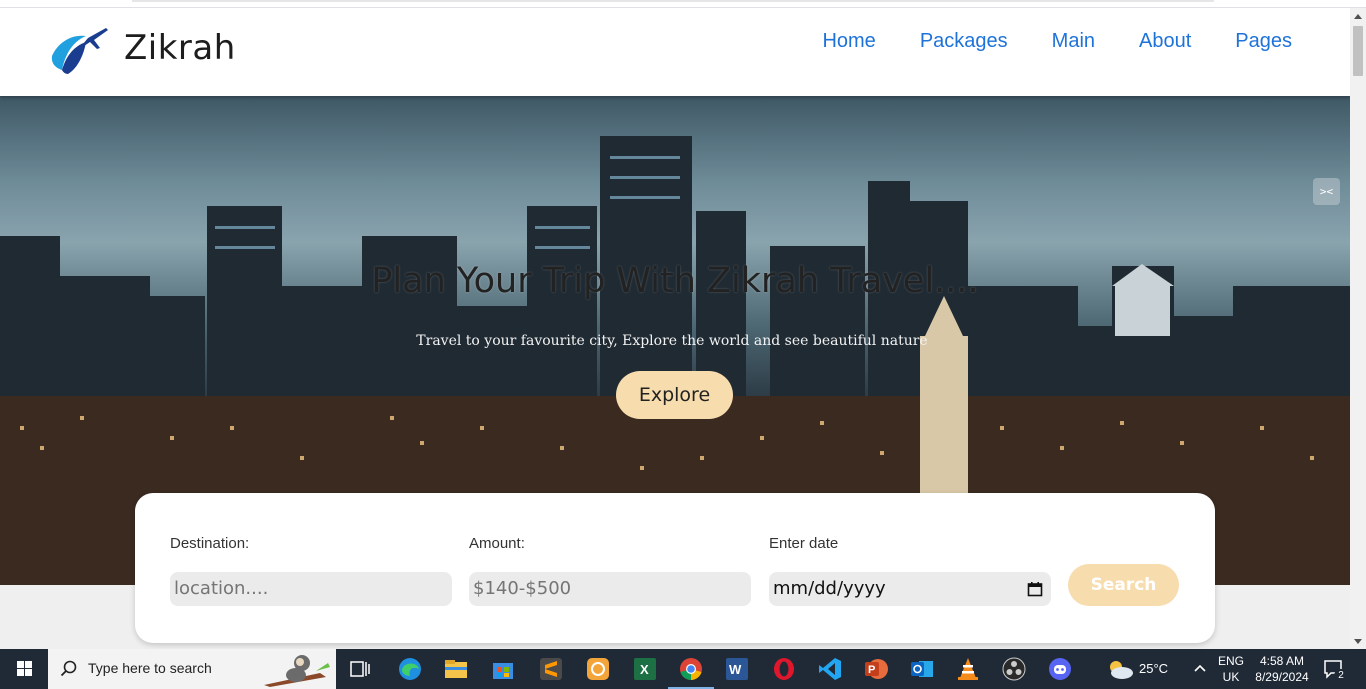  I want to click on chevron-up-icon, so click(1200, 668).